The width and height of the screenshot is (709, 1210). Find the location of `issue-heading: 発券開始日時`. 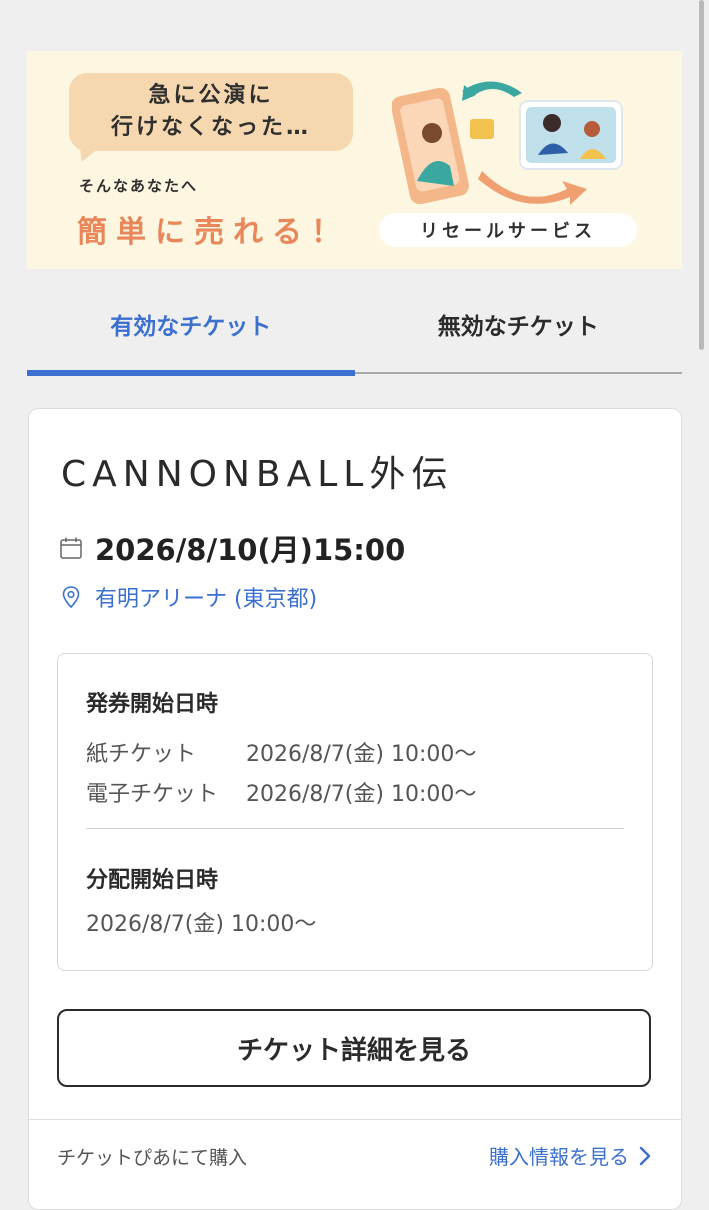

issue-heading: 発券開始日時 is located at coordinates (152, 704).